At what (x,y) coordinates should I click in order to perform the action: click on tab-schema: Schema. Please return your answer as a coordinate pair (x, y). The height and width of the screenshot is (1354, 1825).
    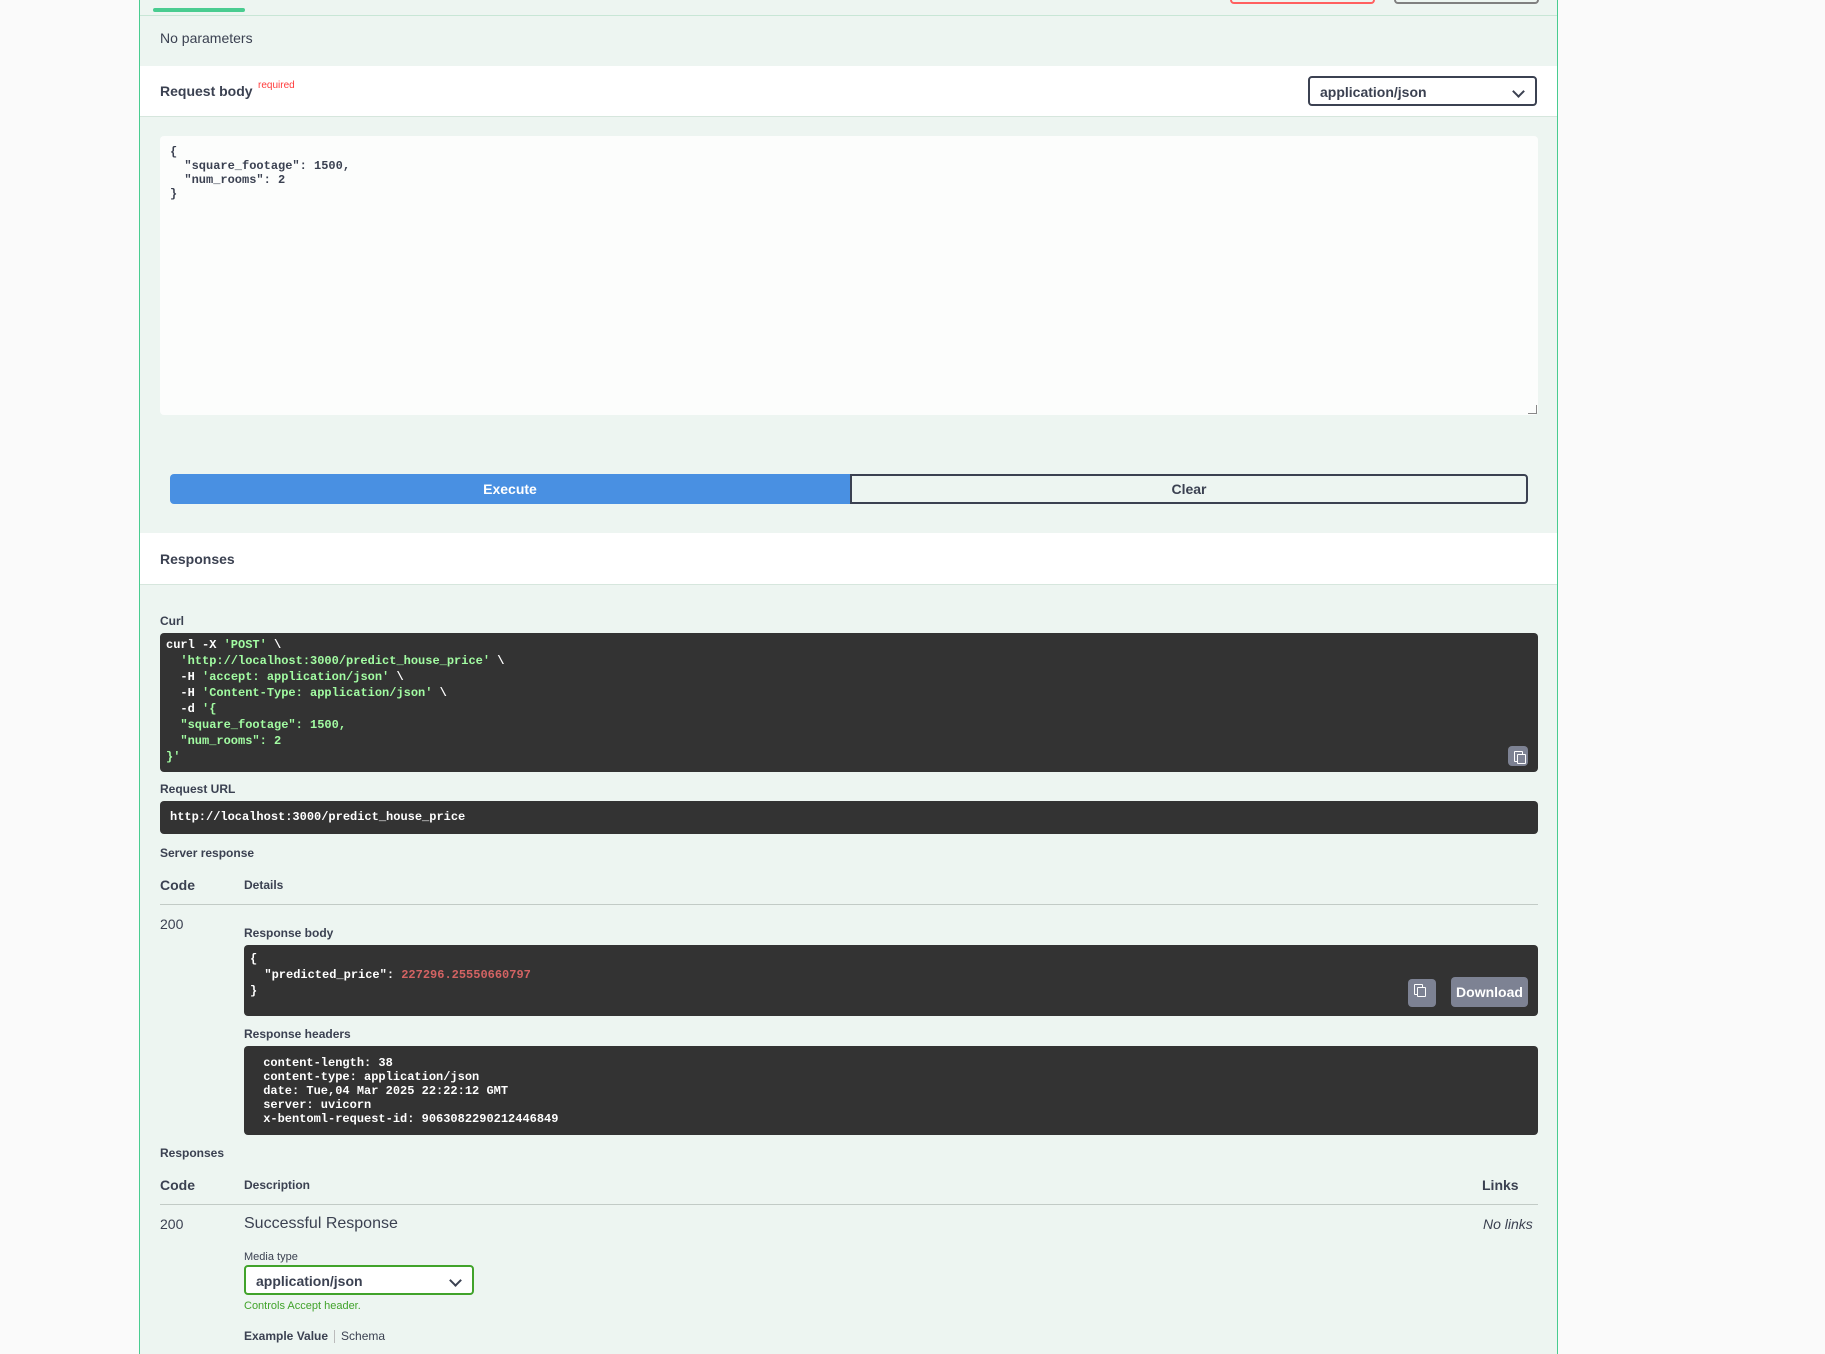
    Looking at the image, I should click on (363, 1336).